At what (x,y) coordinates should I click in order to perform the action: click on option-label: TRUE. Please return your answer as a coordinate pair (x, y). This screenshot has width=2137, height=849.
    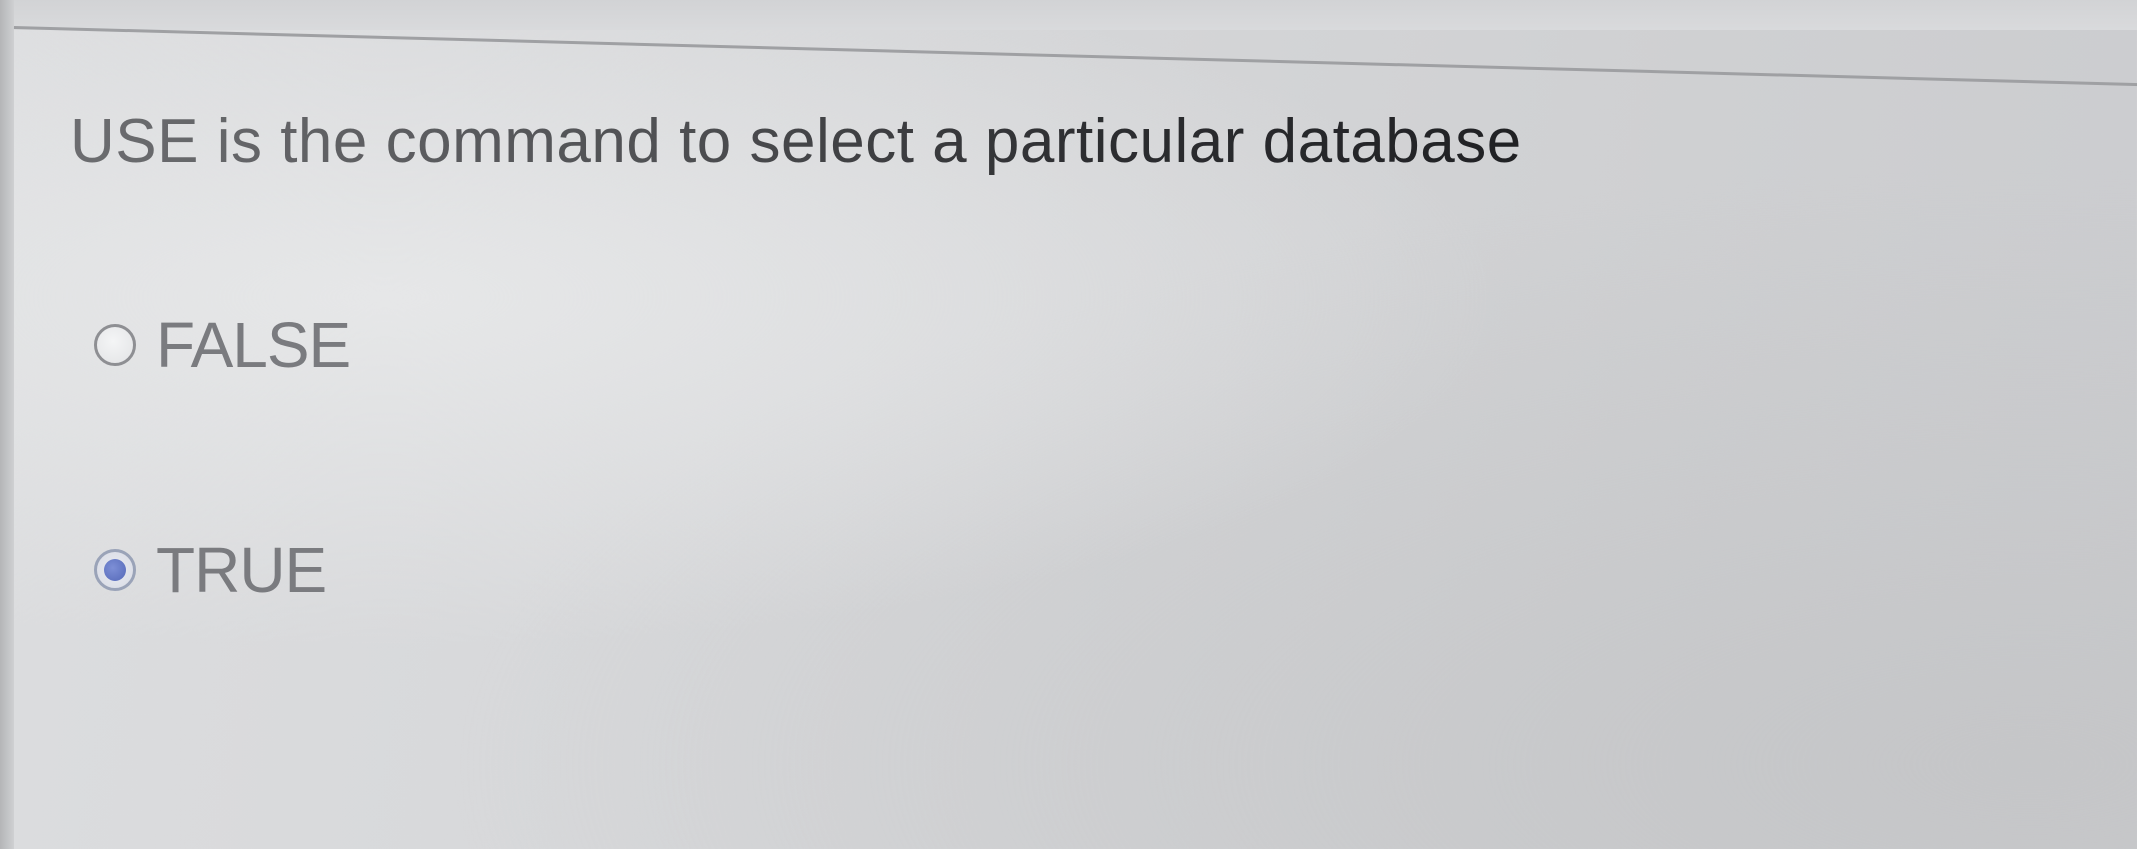
    Looking at the image, I should click on (241, 570).